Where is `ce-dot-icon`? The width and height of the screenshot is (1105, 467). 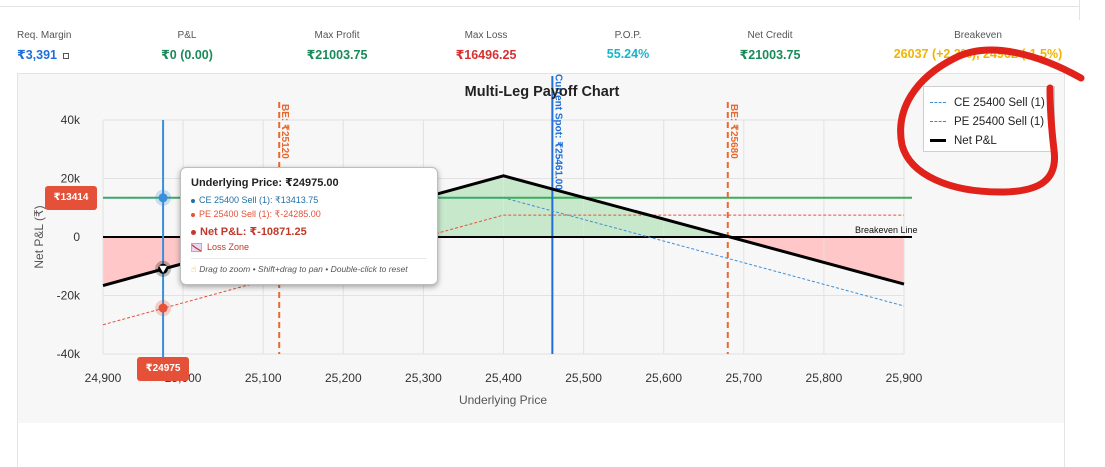
ce-dot-icon is located at coordinates (193, 200).